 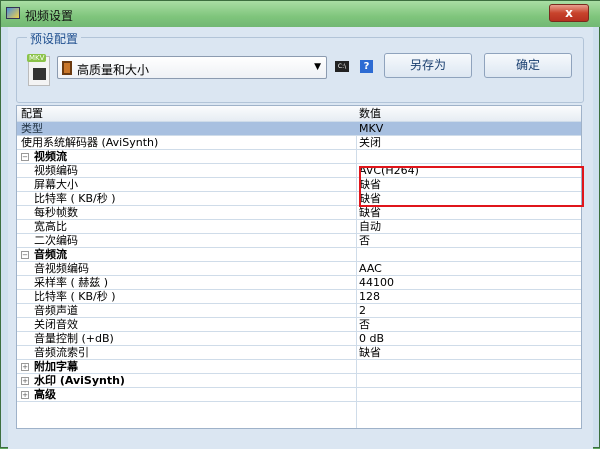 I want to click on row-label: 屏幕大小, so click(x=56, y=184).